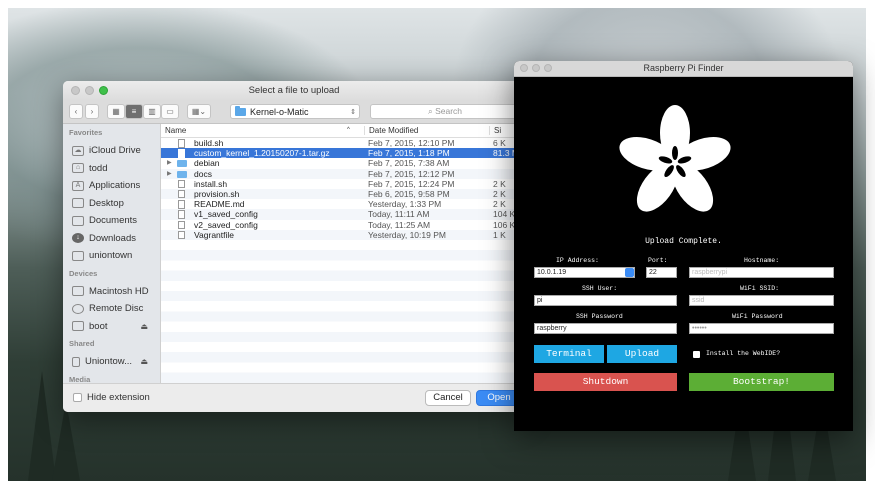  Describe the element at coordinates (116, 111) in the screenshot. I see `icon-view-button: ▦` at that location.